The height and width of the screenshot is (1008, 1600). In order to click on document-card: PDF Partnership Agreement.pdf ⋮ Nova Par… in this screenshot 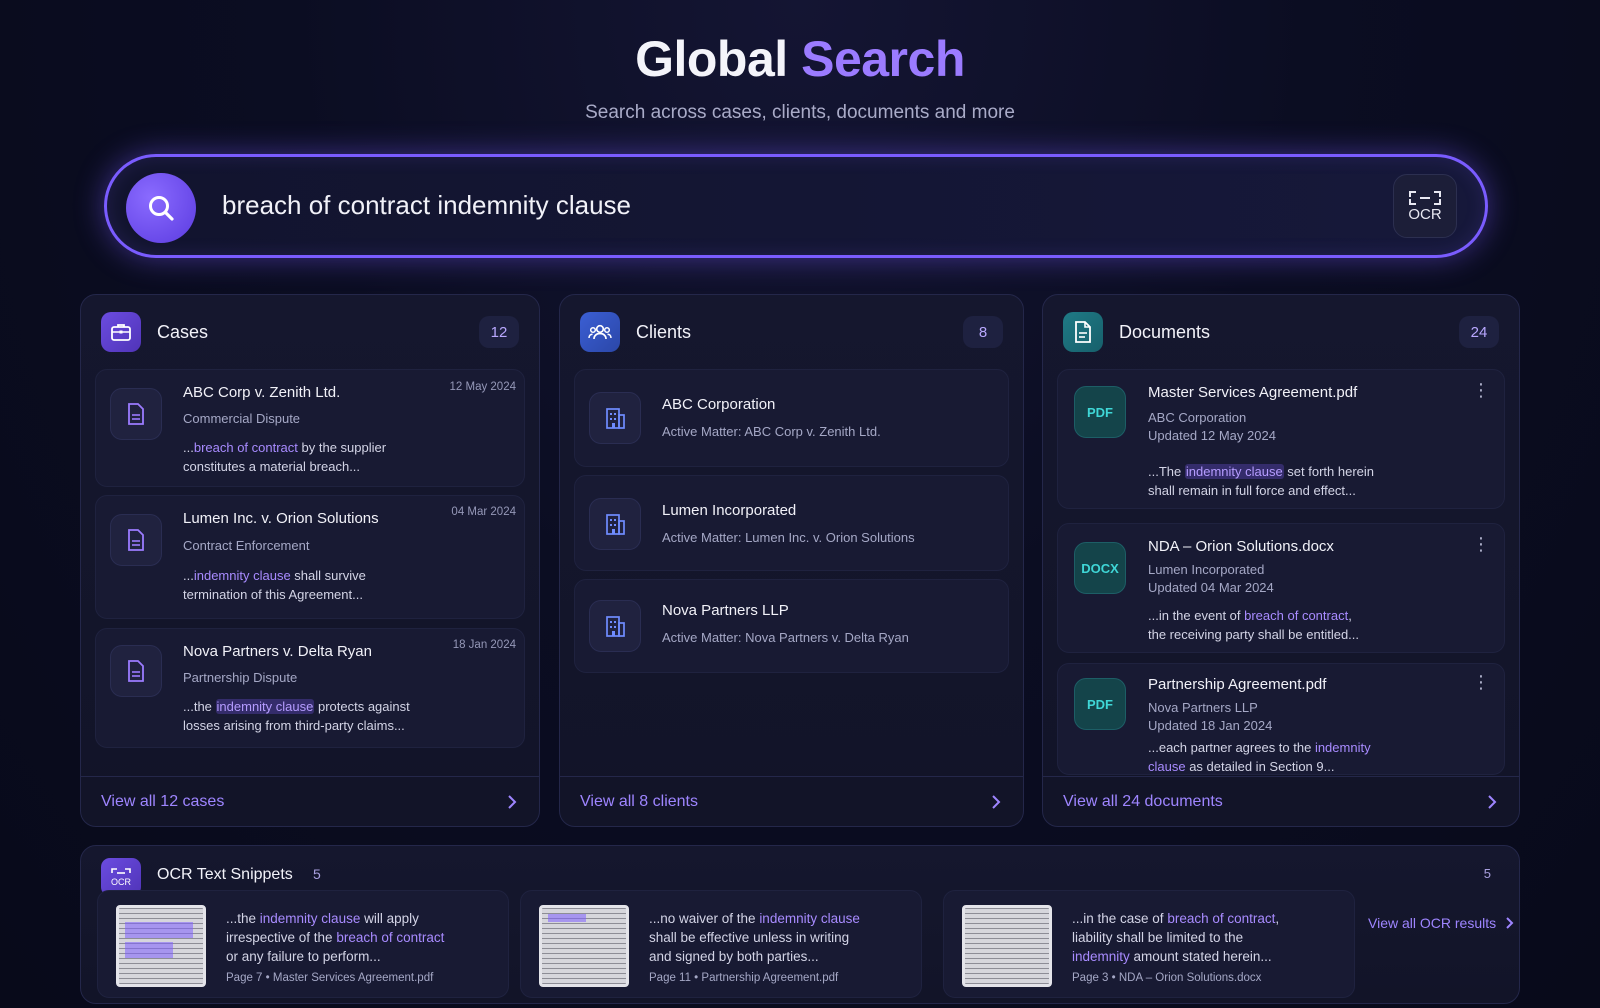, I will do `click(1281, 719)`.